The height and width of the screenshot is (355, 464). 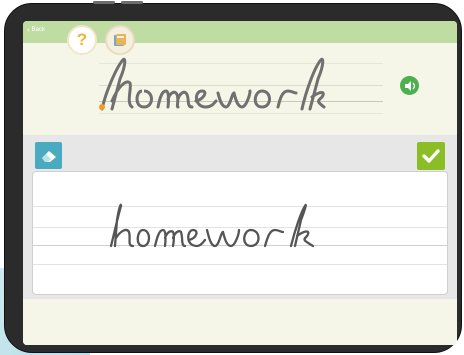 I want to click on speaker-icon, so click(x=409, y=85).